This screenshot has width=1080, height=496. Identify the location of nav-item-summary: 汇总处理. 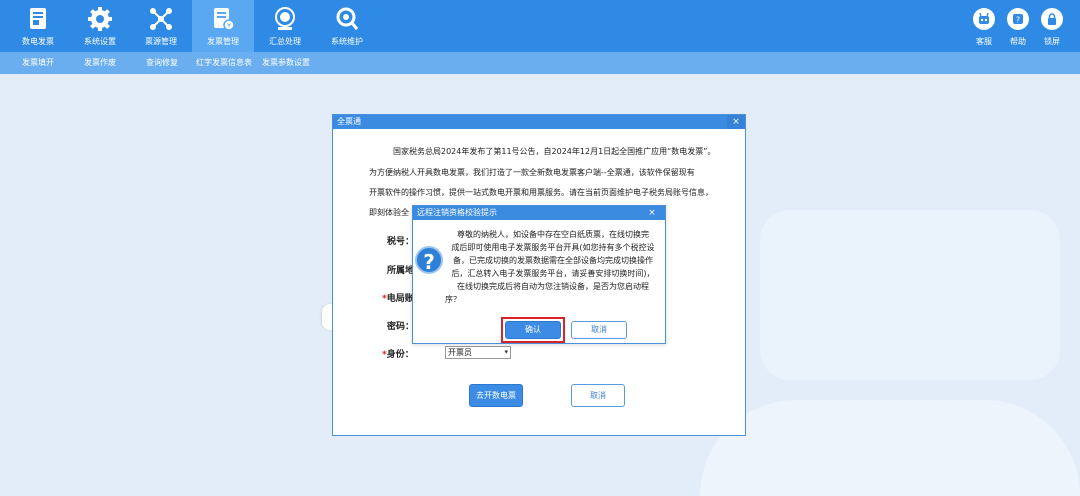
(285, 26).